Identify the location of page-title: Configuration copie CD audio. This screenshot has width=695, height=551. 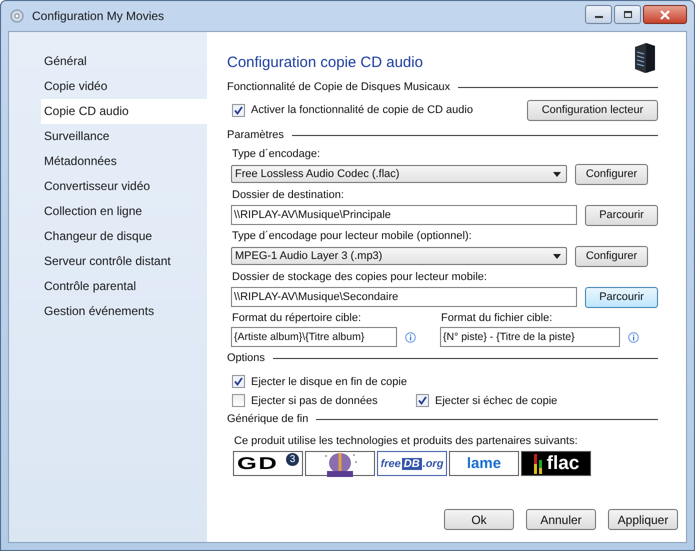
(325, 62).